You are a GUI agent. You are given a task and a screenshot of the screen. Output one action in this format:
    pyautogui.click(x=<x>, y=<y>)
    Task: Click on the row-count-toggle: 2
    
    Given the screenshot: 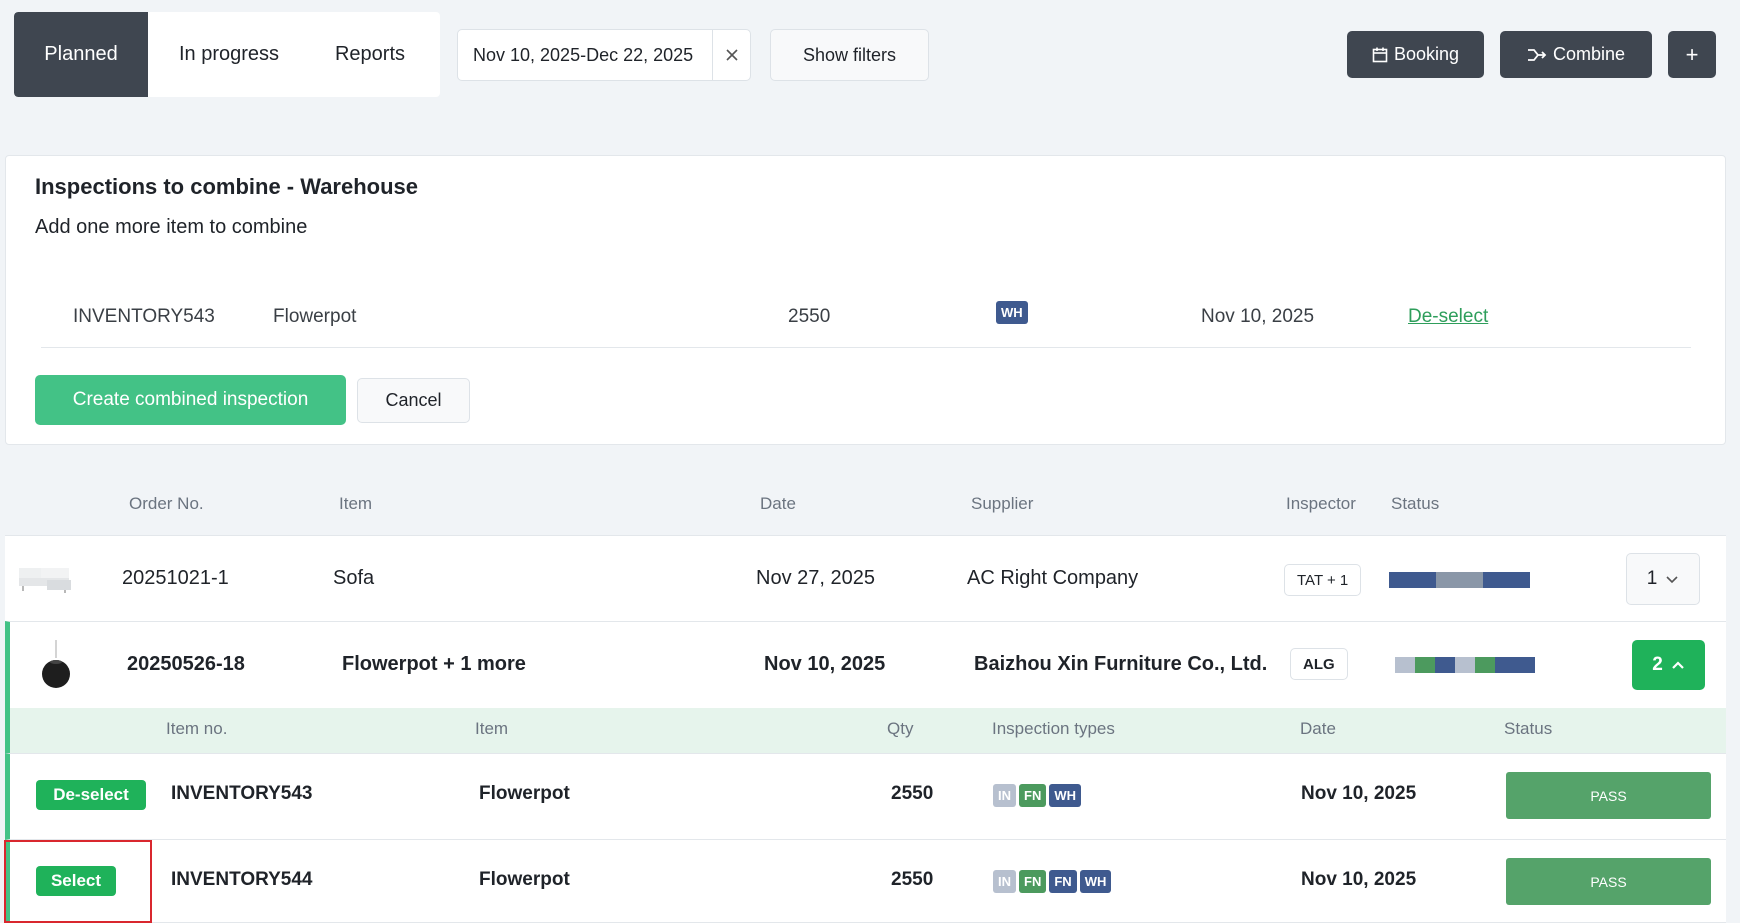 What is the action you would take?
    pyautogui.click(x=1668, y=665)
    